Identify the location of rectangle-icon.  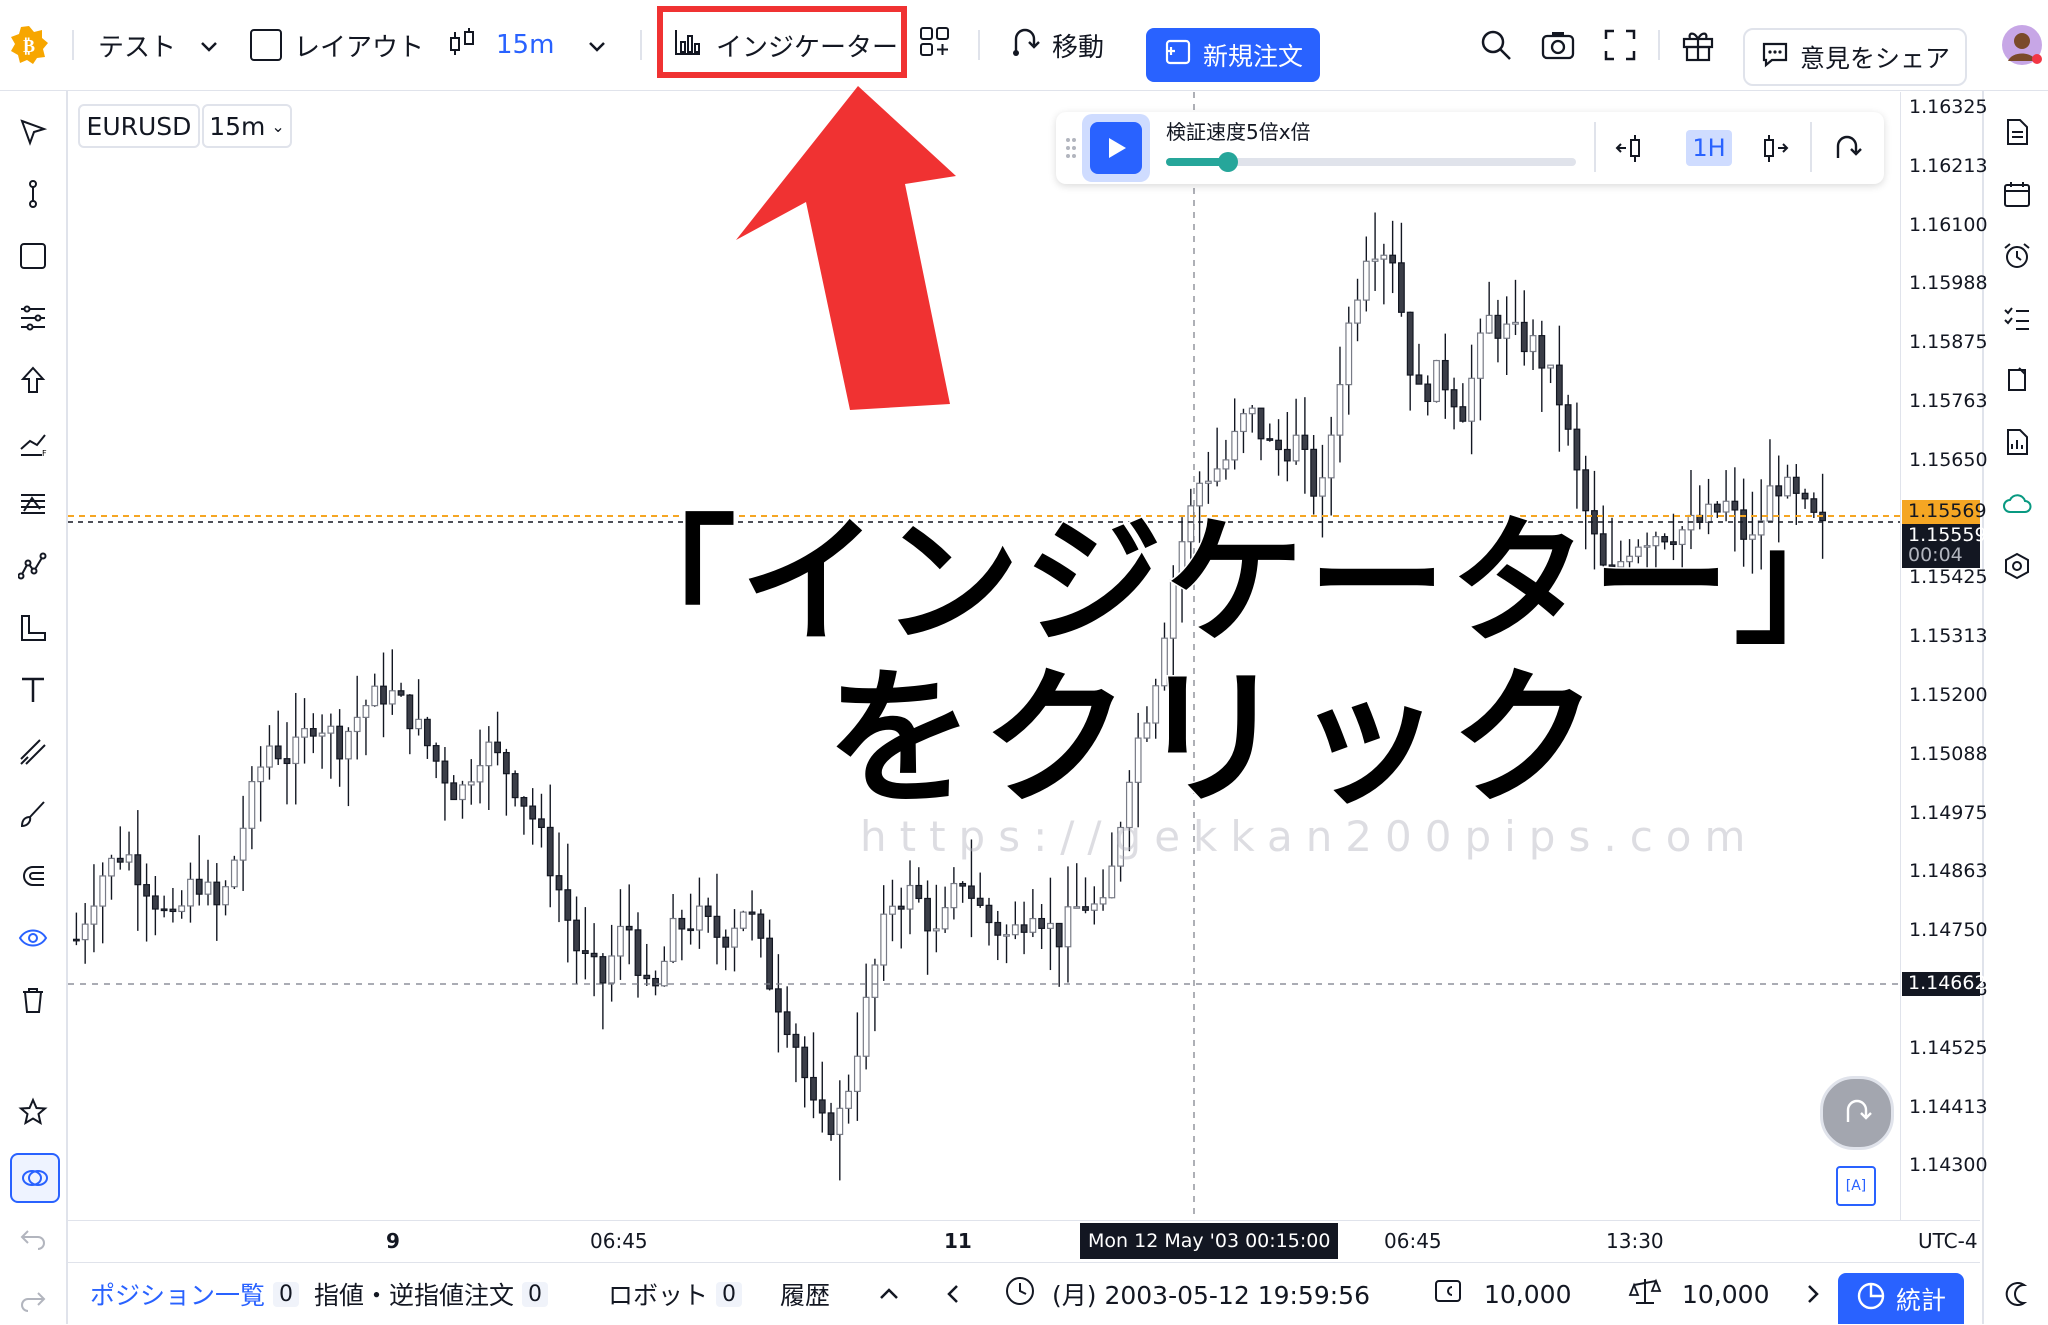
(33, 256).